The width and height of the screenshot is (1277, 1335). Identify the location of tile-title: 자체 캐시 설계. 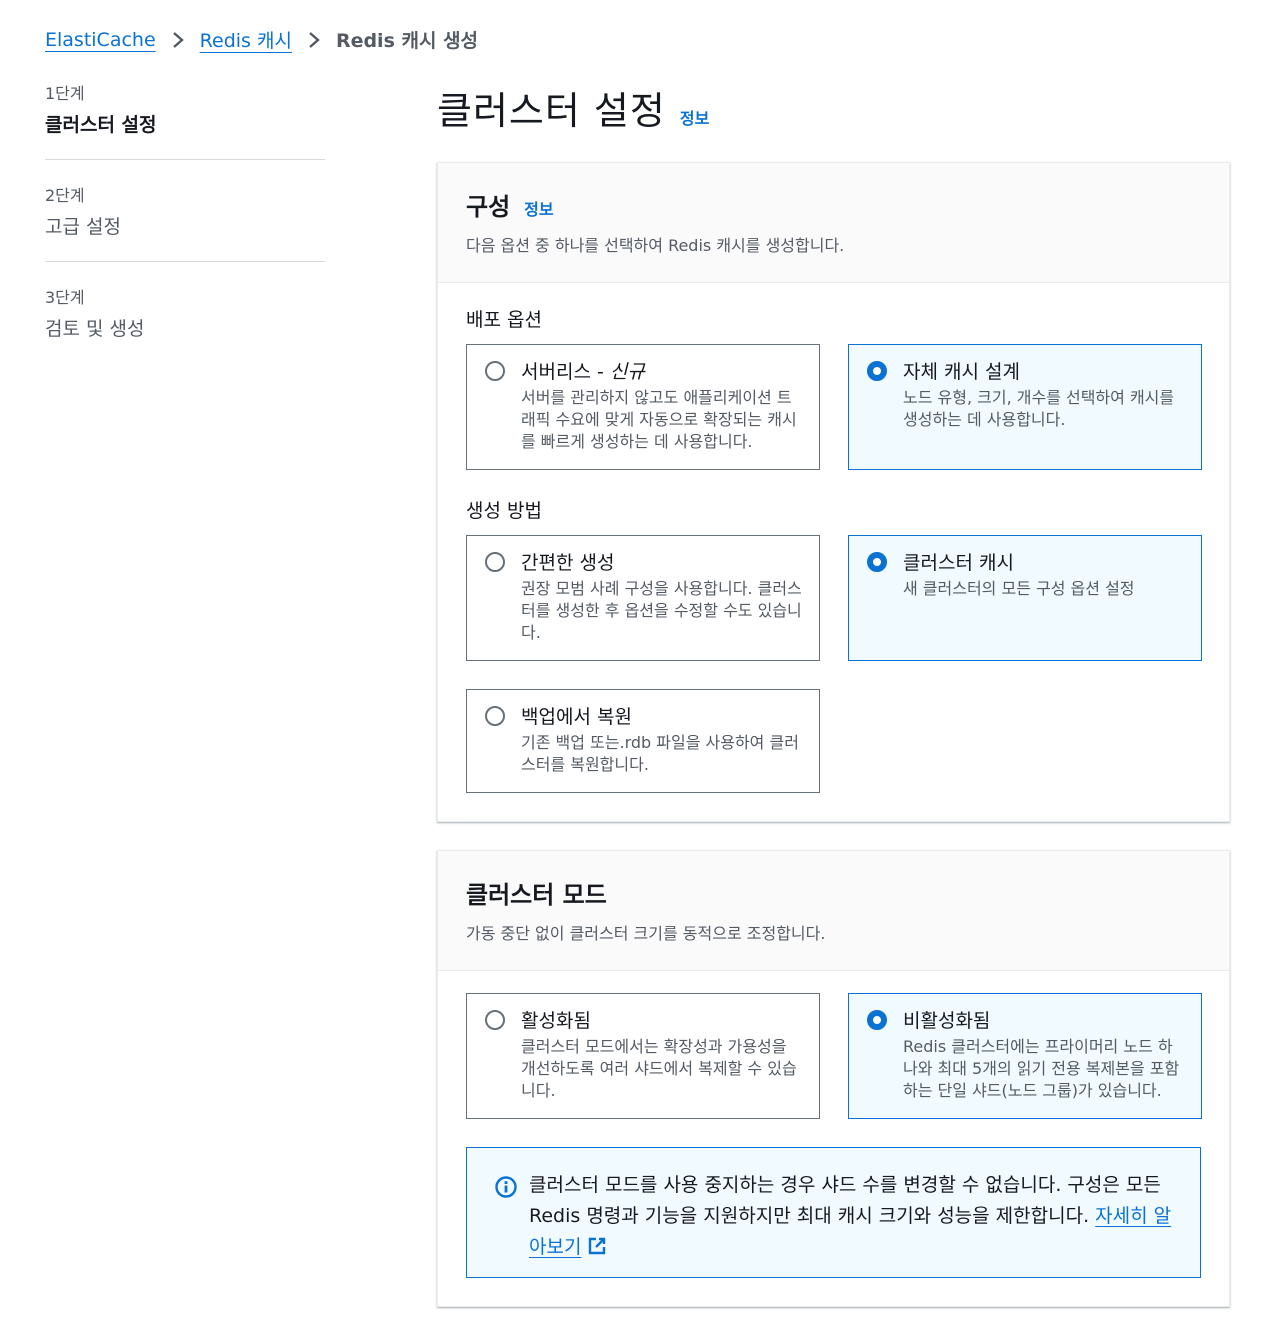
(961, 372).